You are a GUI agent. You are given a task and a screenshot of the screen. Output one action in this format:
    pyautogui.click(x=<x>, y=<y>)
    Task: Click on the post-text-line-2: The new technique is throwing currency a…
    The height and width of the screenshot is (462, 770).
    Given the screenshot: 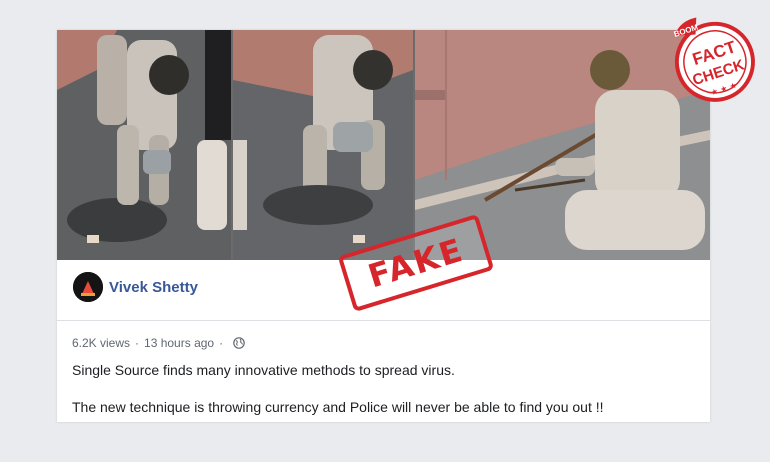 What is the action you would take?
    pyautogui.click(x=338, y=407)
    